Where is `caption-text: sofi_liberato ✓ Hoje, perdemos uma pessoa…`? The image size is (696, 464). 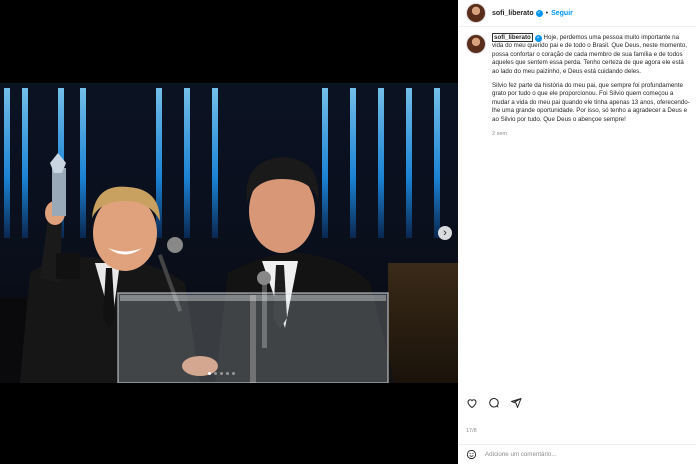
caption-text: sofi_liberato ✓ Hoje, perdemos uma pessoa… is located at coordinates (592, 85).